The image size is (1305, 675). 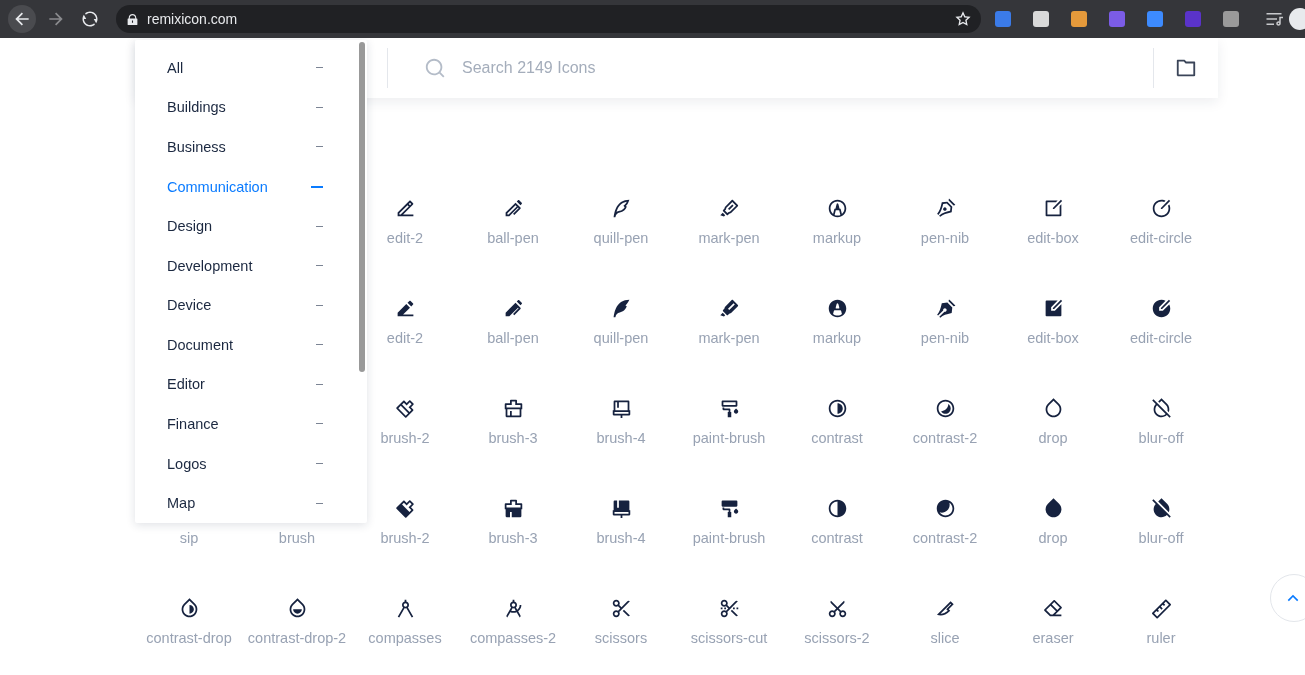 I want to click on icon-name: ruler, so click(x=1161, y=638).